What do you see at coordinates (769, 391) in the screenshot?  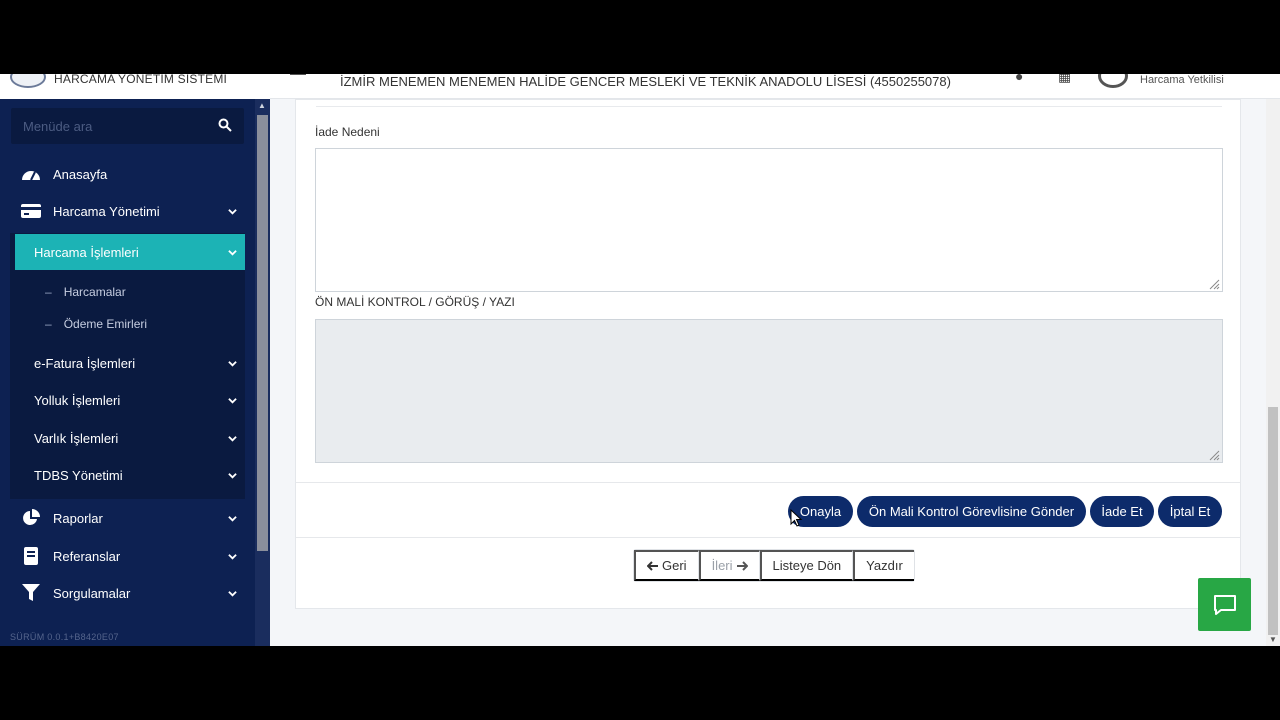 I see `pre-control-textarea` at bounding box center [769, 391].